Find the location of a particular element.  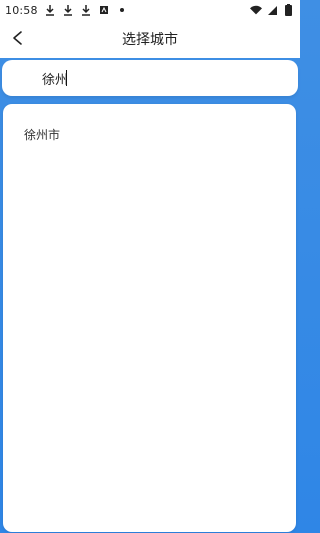

header: 选择城市 is located at coordinates (150, 39).